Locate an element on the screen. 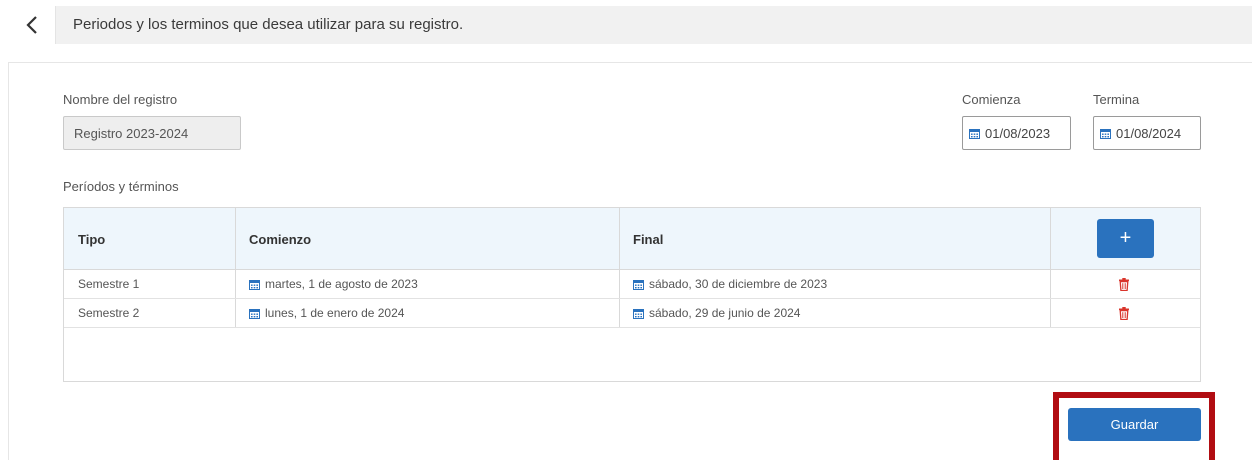 The height and width of the screenshot is (460, 1252). row-type: Semestre 2 is located at coordinates (109, 313).